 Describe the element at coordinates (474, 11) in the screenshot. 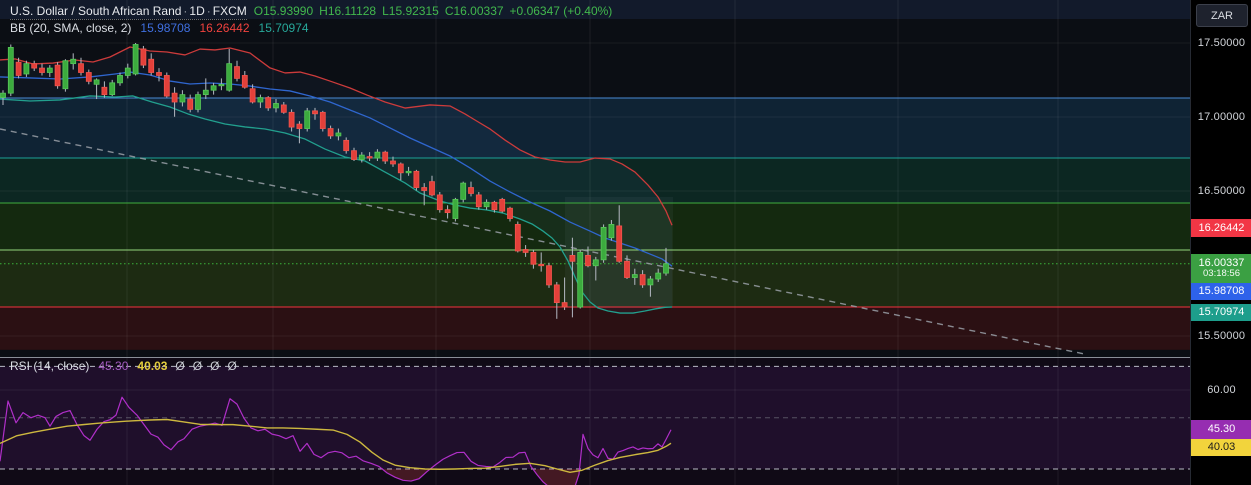

I see `ohlc-close: C16.00337` at that location.